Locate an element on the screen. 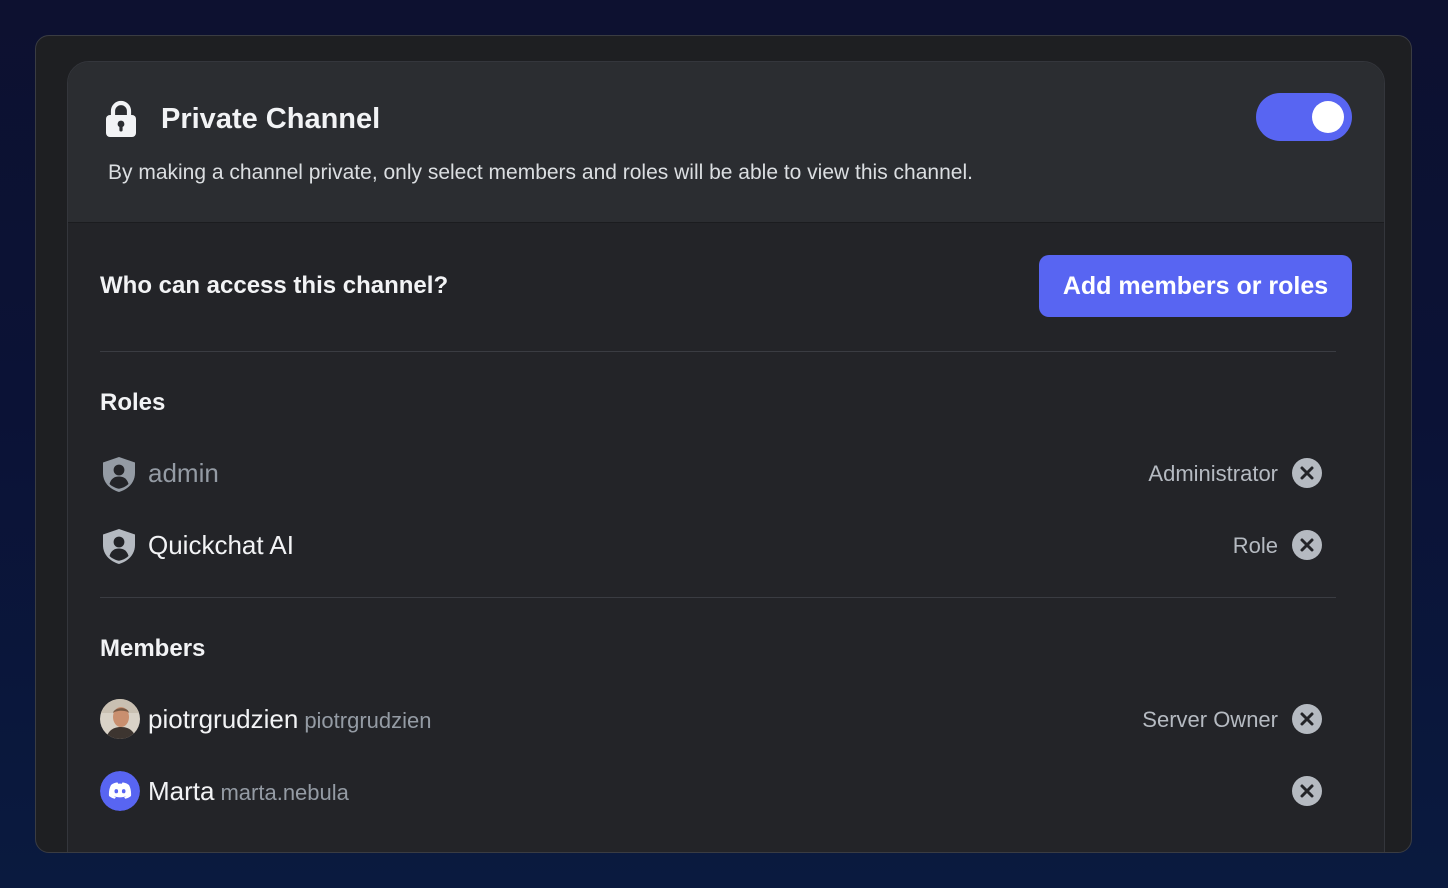 Image resolution: width=1448 pixels, height=888 pixels. user-photo-avatar is located at coordinates (120, 719).